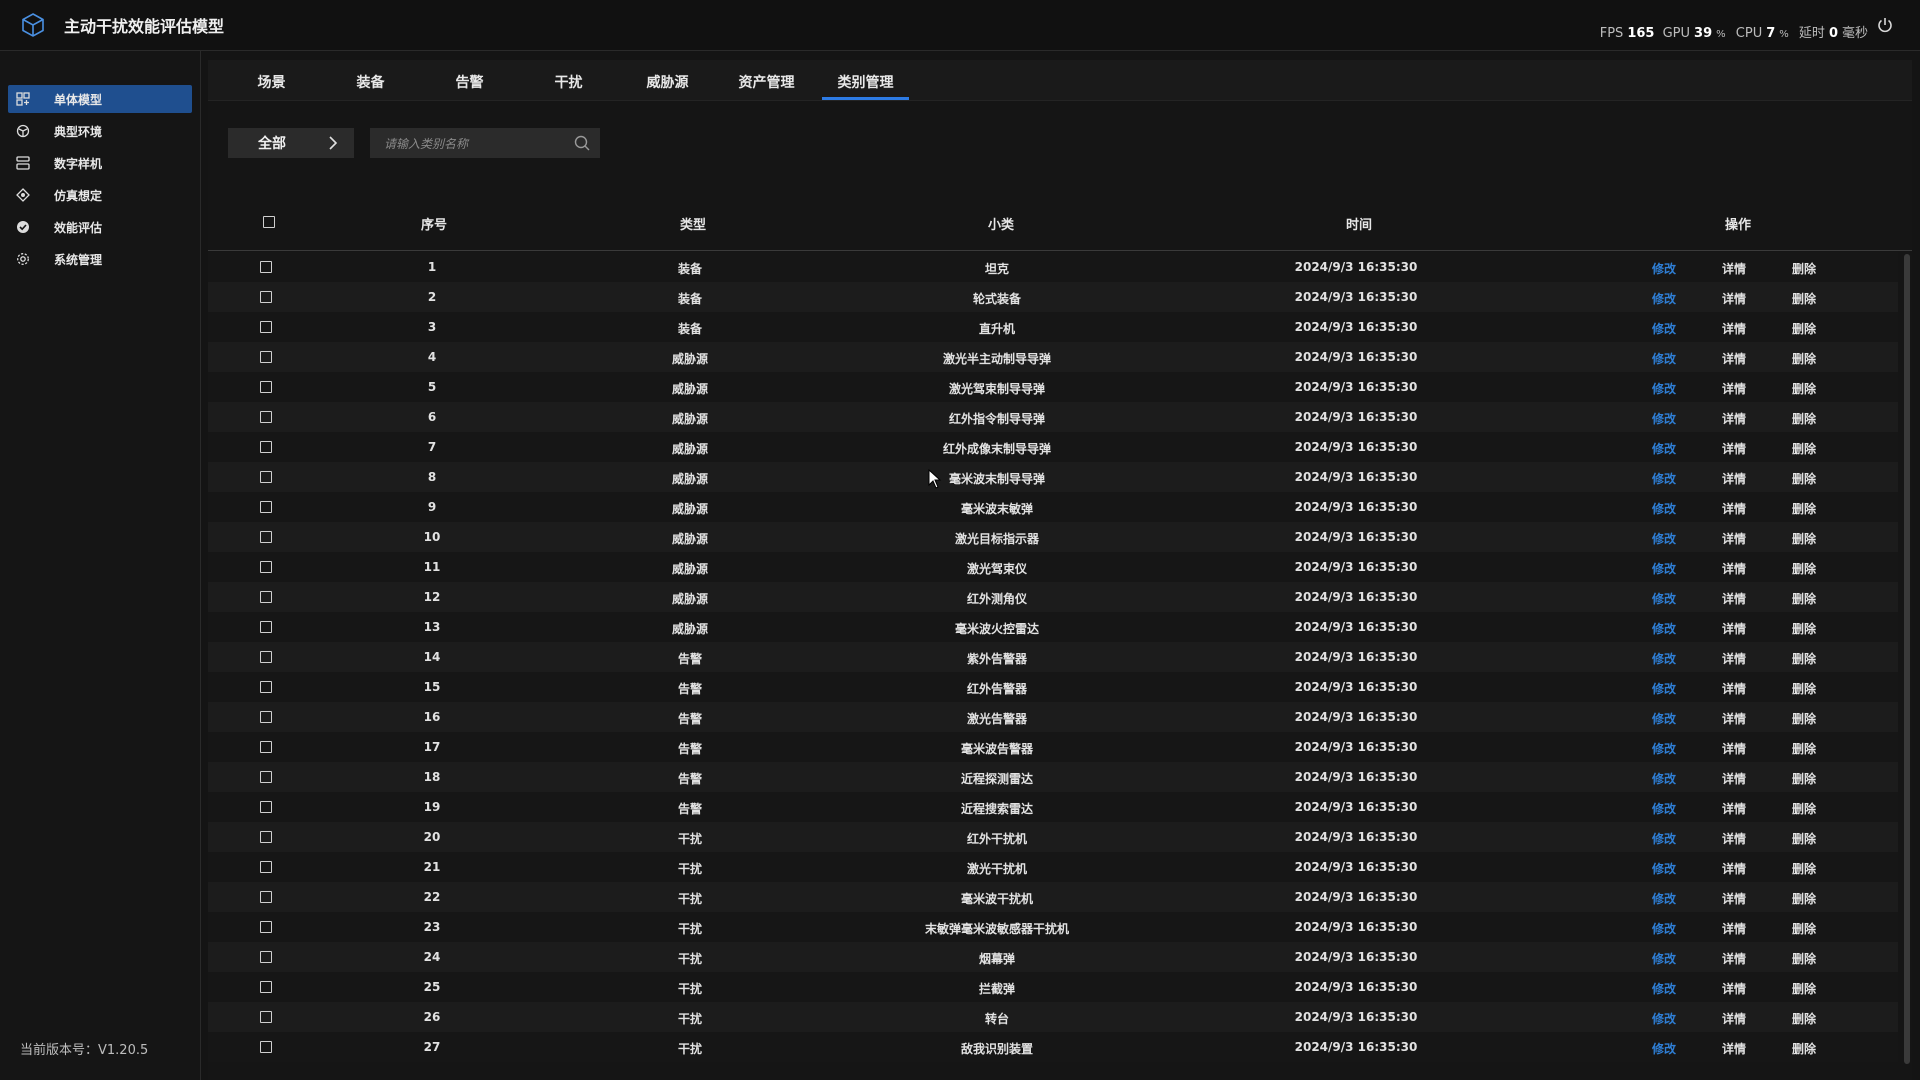 The image size is (1920, 1080). Describe the element at coordinates (1907, 659) in the screenshot. I see `table-scrollbar` at that location.